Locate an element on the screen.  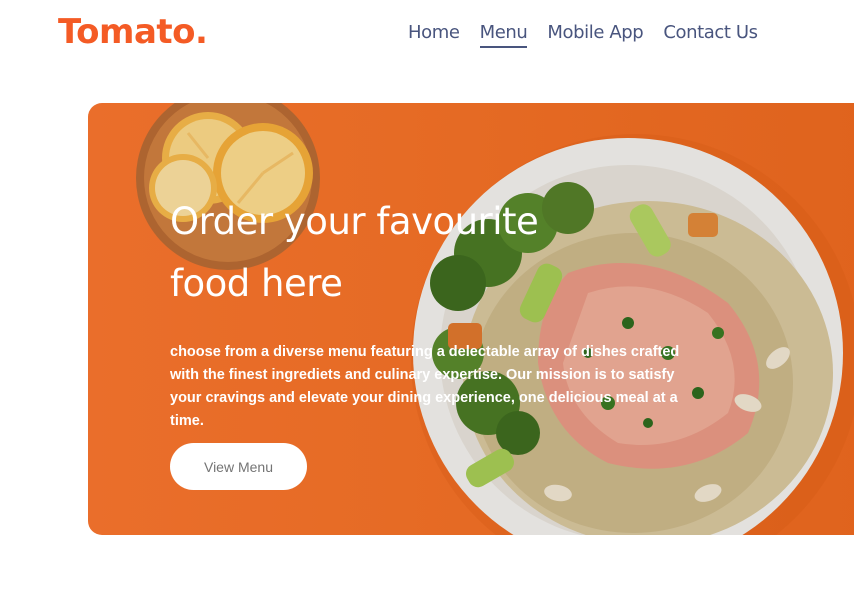
hero-title-line2: food here is located at coordinates (256, 283).